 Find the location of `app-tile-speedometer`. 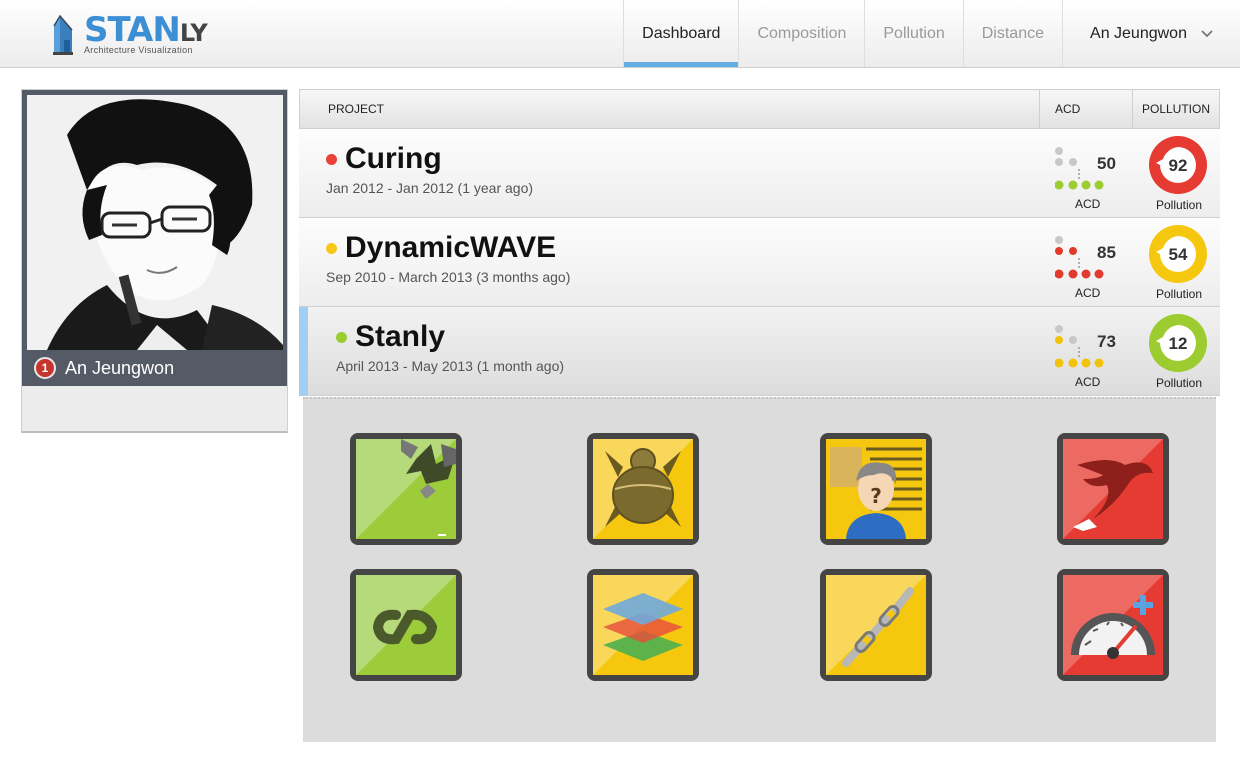

app-tile-speedometer is located at coordinates (1113, 625).